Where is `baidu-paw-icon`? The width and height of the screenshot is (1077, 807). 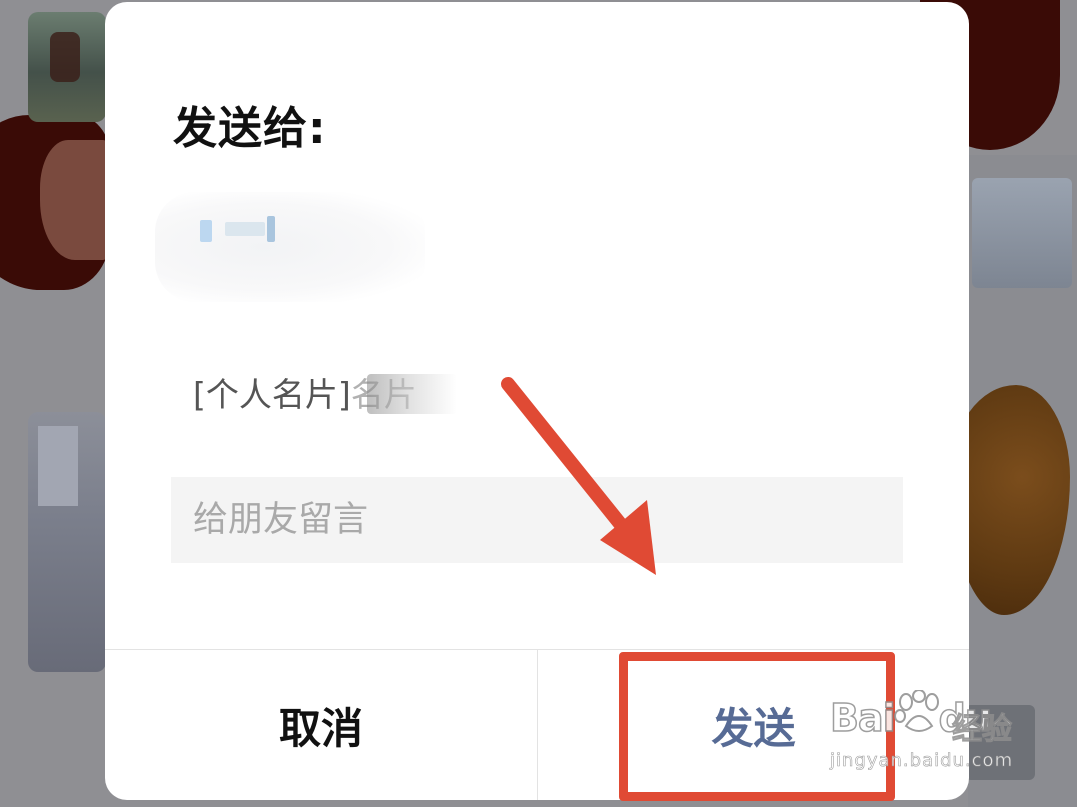 baidu-paw-icon is located at coordinates (916, 711).